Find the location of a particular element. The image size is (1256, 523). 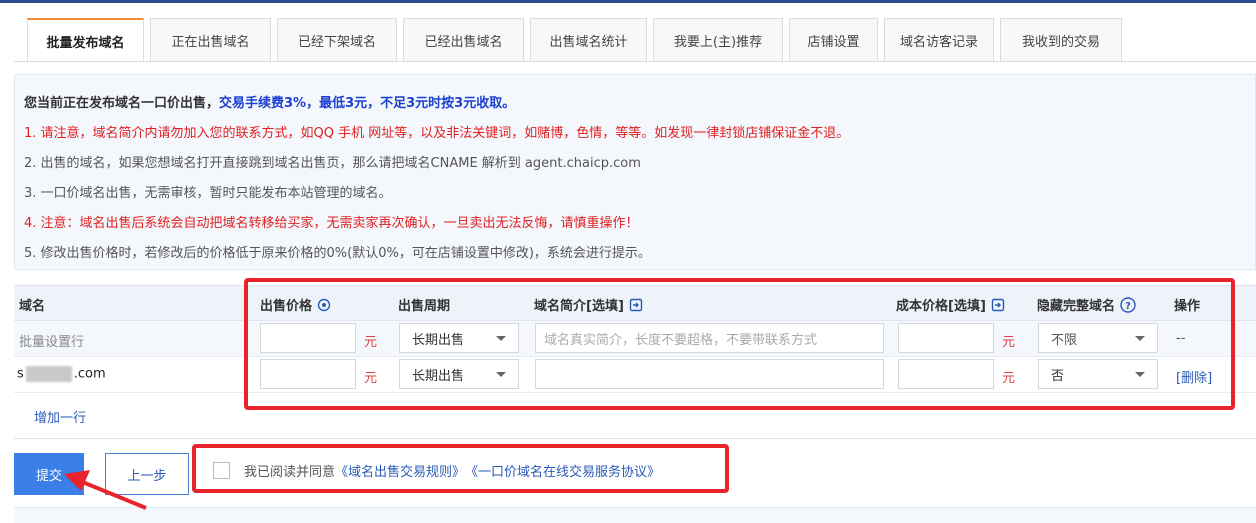

pointer-arrow-icon is located at coordinates (105, 490).